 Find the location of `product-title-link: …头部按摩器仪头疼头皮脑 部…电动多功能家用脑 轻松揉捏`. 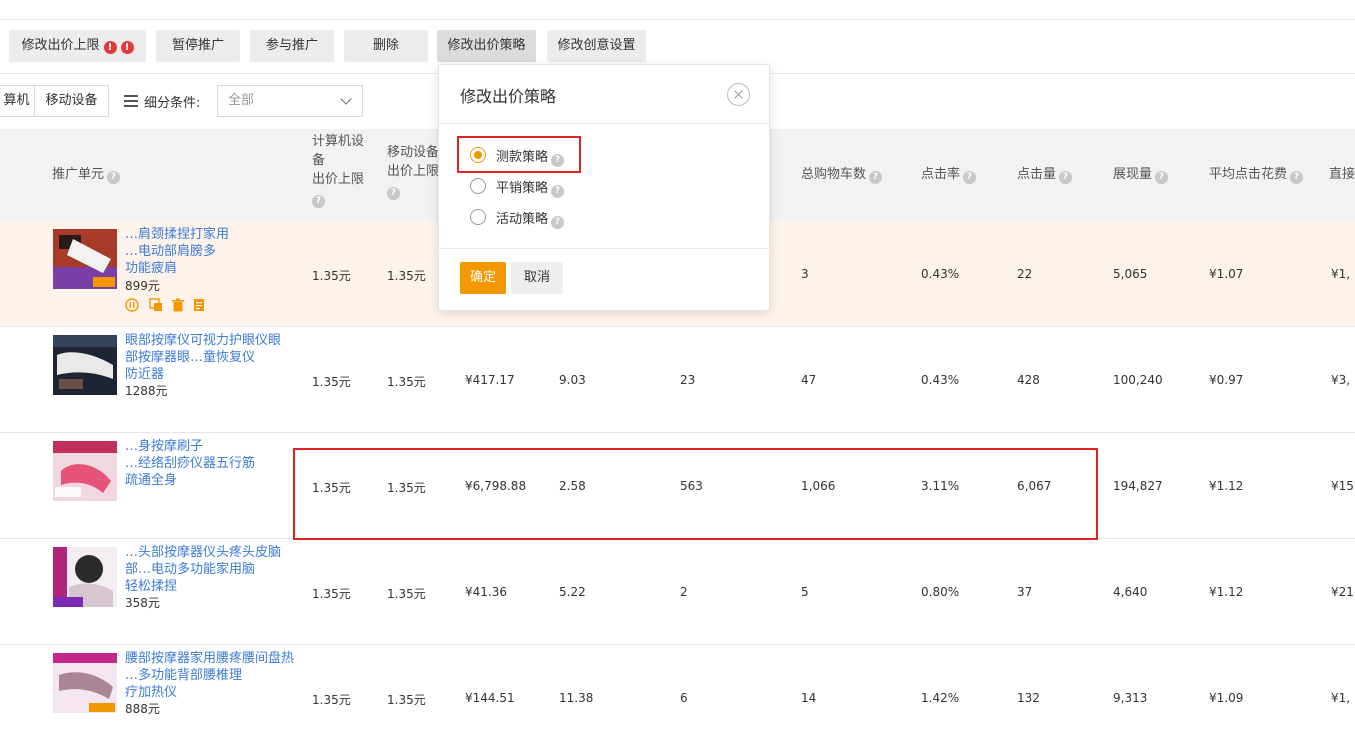

product-title-link: …头部按摩器仪头疼头皮脑 部…电动多功能家用脑 轻松揉捏 is located at coordinates (212, 569).